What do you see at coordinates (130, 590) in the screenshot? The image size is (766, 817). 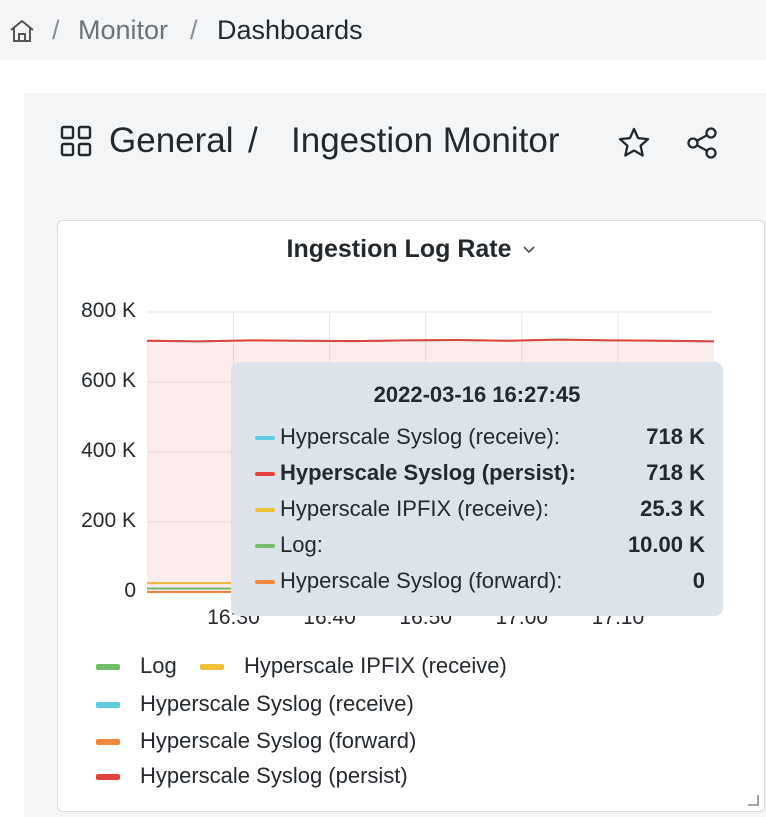 I see `y-tick-label: 0` at bounding box center [130, 590].